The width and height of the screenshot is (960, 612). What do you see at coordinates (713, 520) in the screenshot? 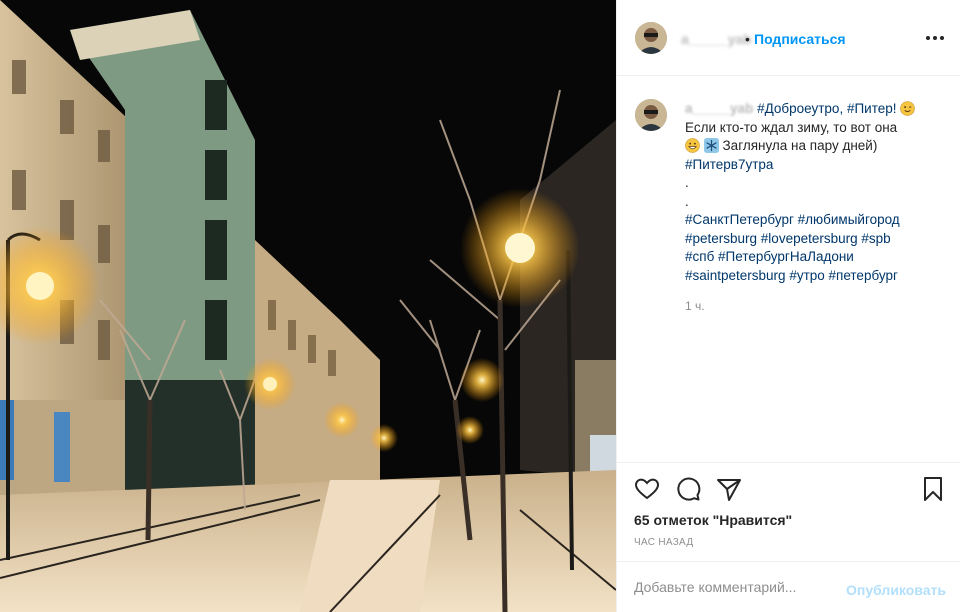
I see `likes-count: 65 отметок "Нравится"` at bounding box center [713, 520].